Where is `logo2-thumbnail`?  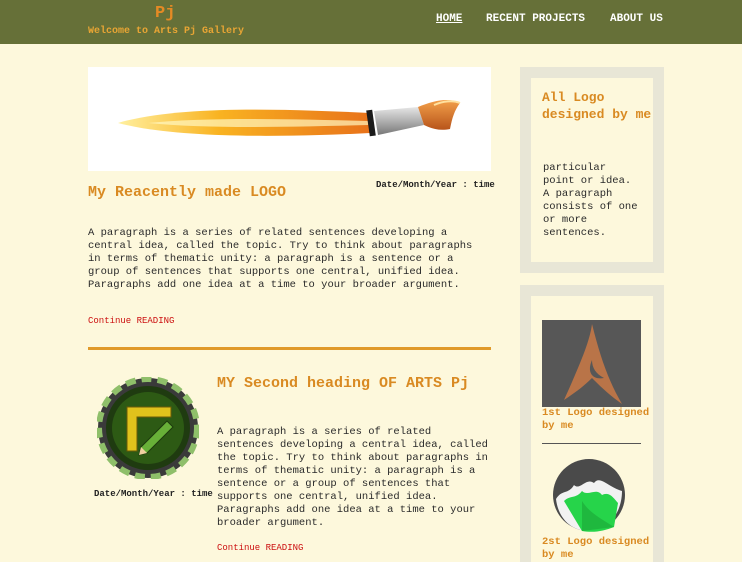
logo2-thumbnail is located at coordinates (589, 495).